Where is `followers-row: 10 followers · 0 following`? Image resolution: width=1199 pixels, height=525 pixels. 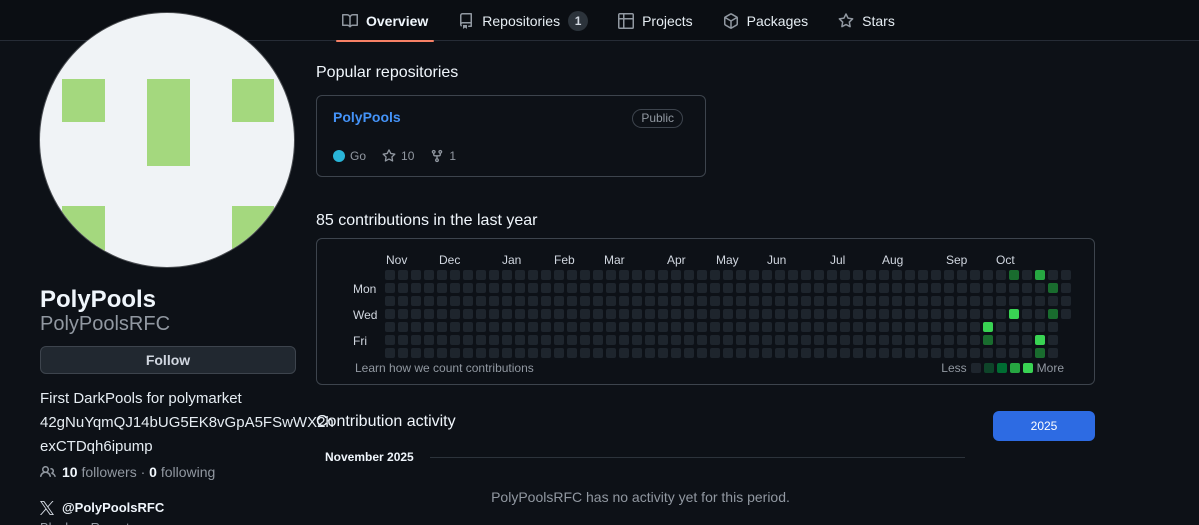
followers-row: 10 followers · 0 following is located at coordinates (127, 472).